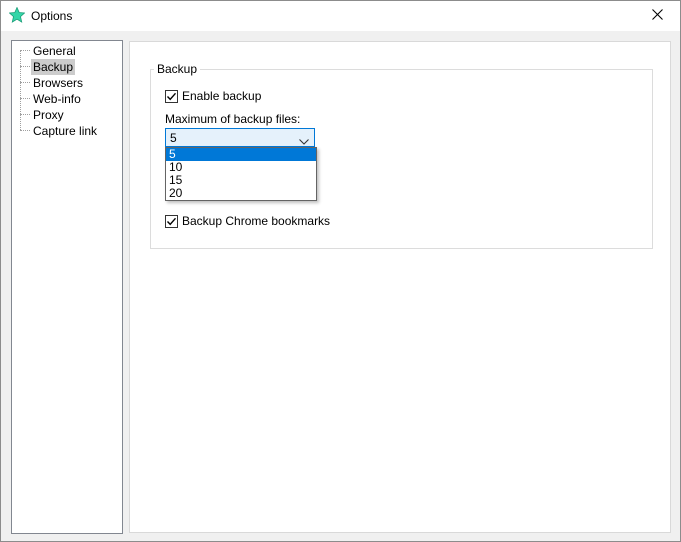 The width and height of the screenshot is (681, 542). Describe the element at coordinates (54, 51) in the screenshot. I see `tree-item-label: General` at that location.